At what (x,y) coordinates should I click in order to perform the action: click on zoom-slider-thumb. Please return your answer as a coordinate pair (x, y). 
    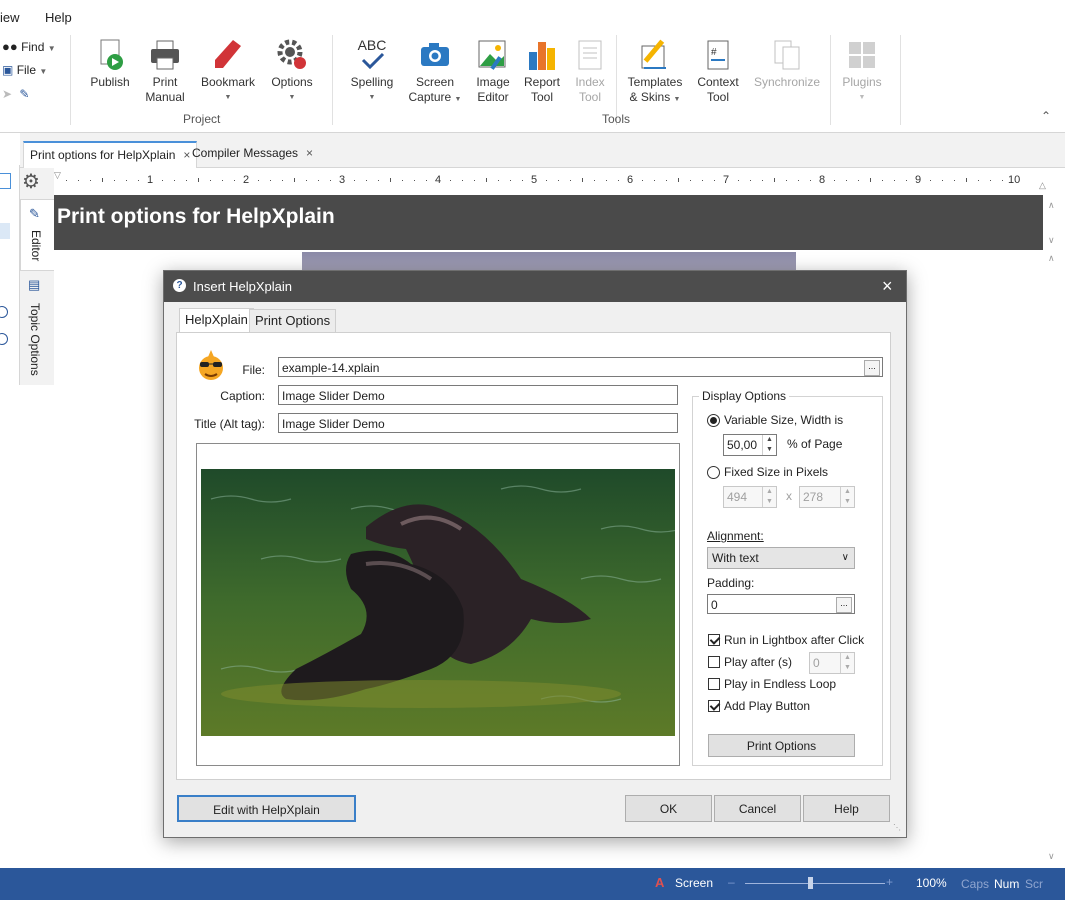
    Looking at the image, I should click on (810, 883).